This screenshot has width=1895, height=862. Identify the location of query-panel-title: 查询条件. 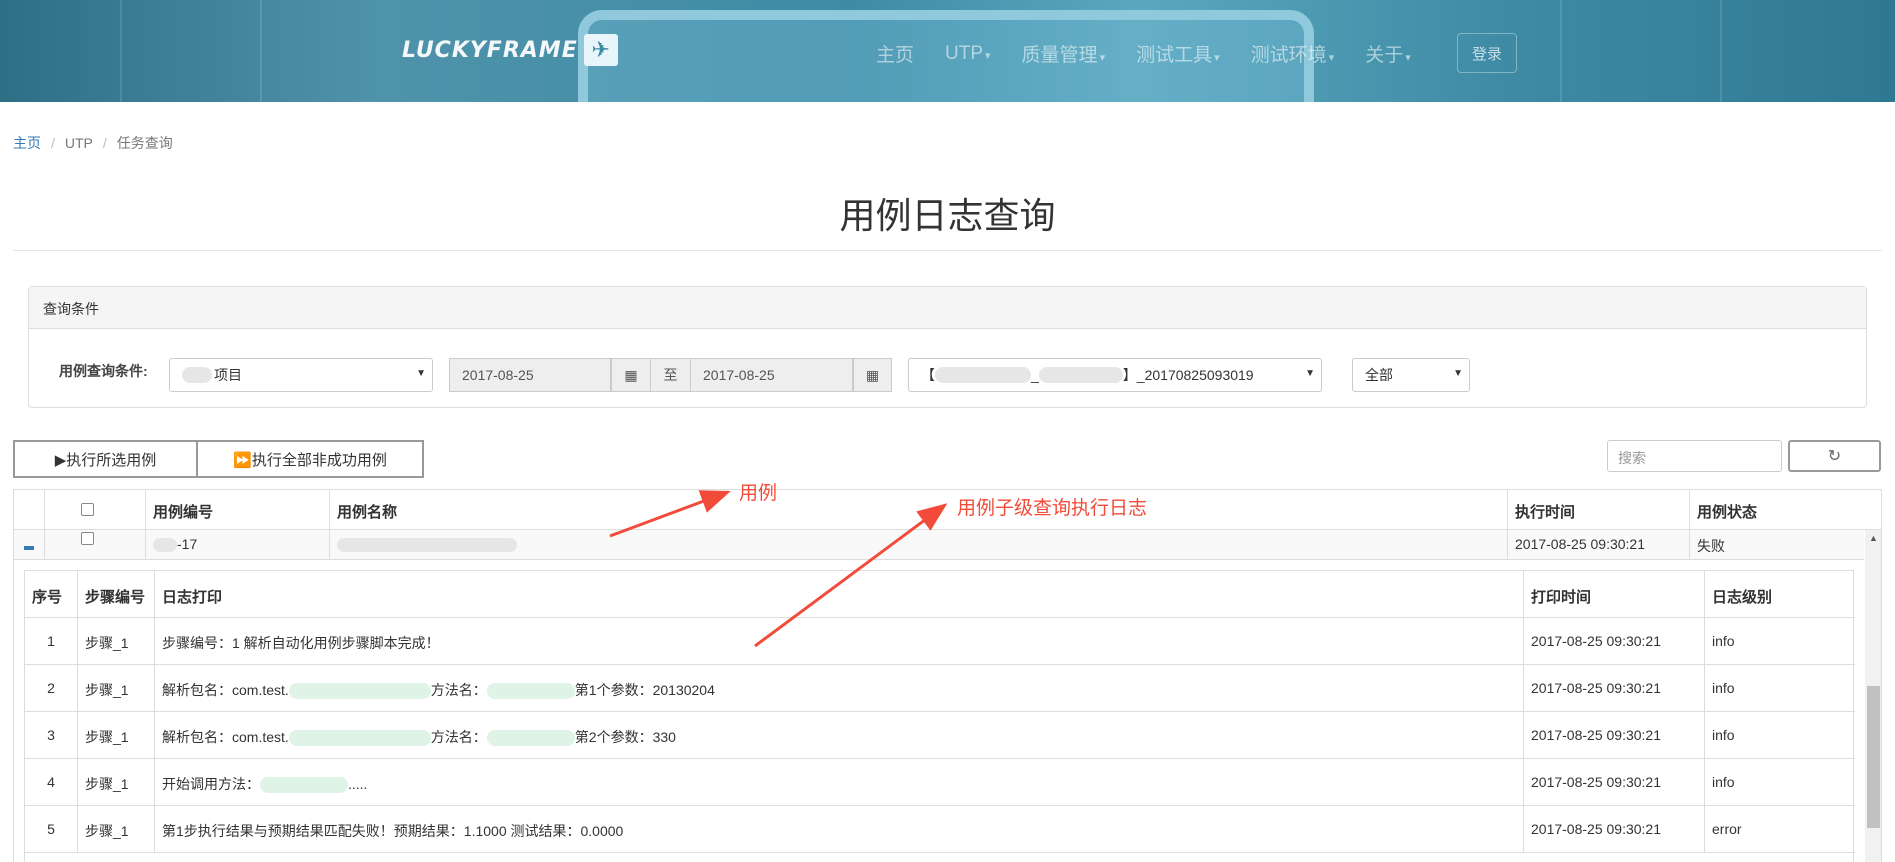
(947, 308).